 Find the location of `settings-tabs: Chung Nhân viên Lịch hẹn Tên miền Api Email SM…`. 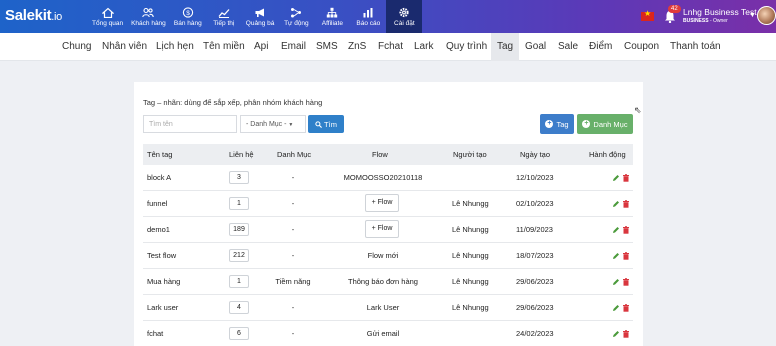

settings-tabs: Chung Nhân viên Lịch hẹn Tên miền Api Email SM… is located at coordinates (388, 47).